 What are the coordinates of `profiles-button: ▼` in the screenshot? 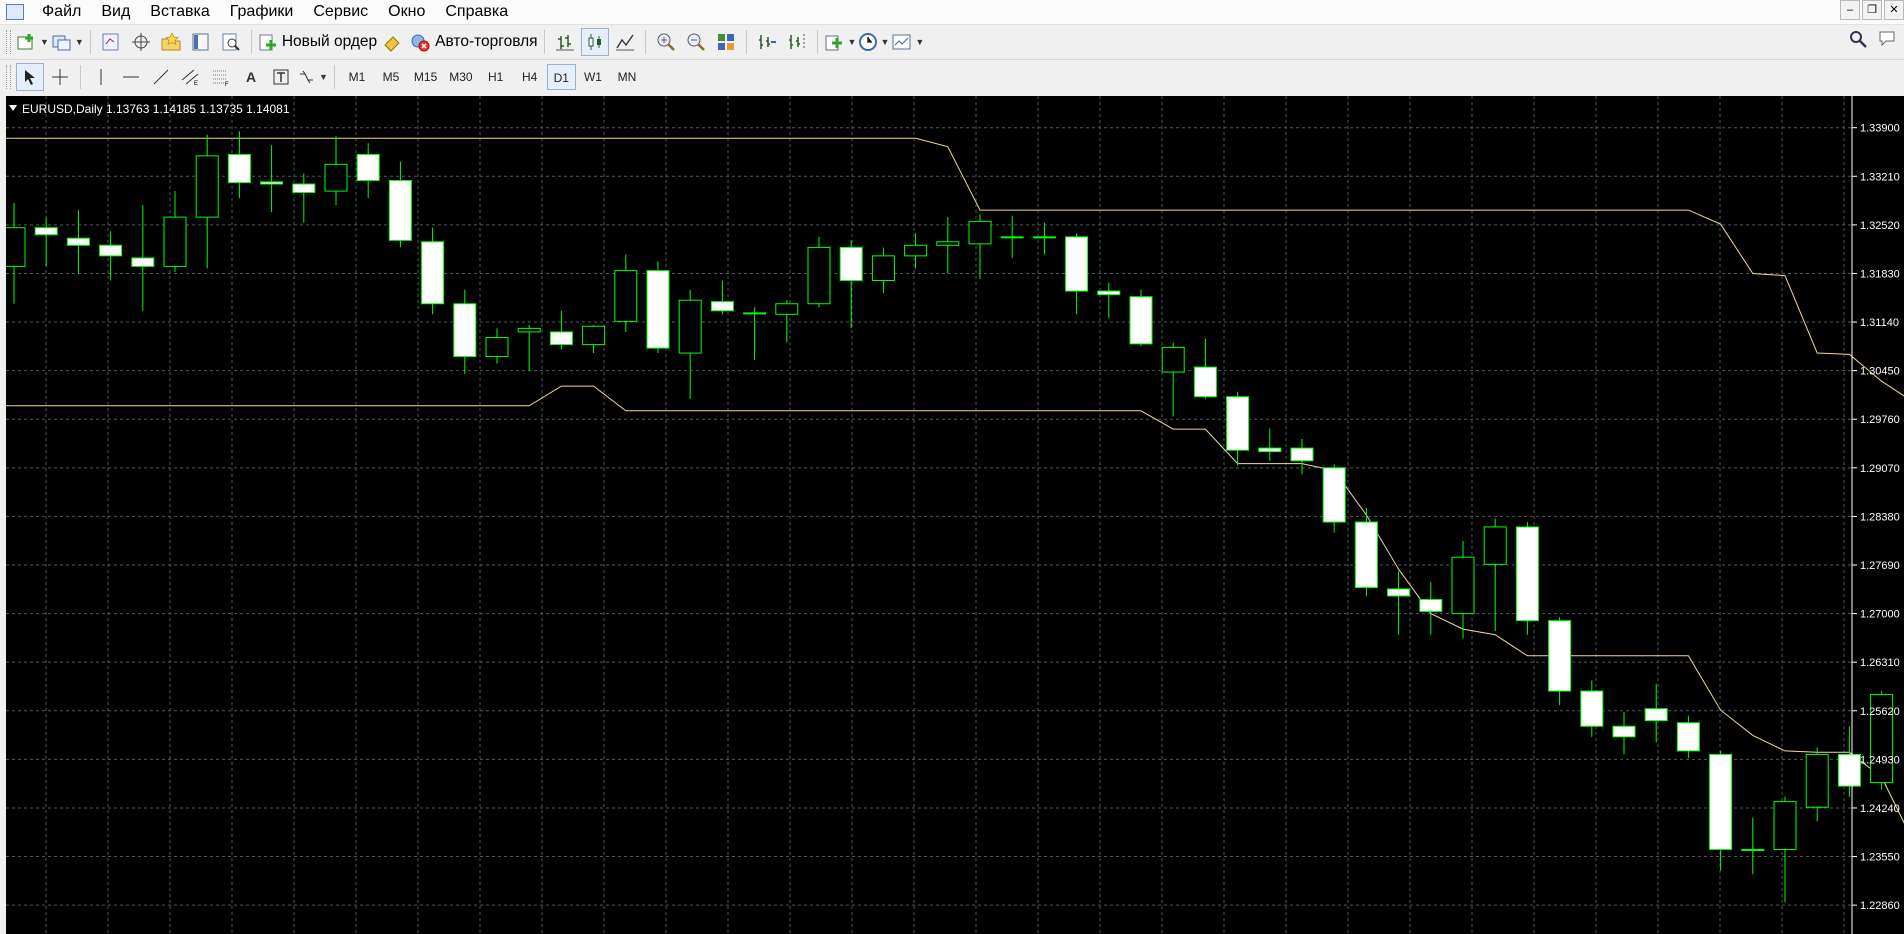 It's located at (67, 42).